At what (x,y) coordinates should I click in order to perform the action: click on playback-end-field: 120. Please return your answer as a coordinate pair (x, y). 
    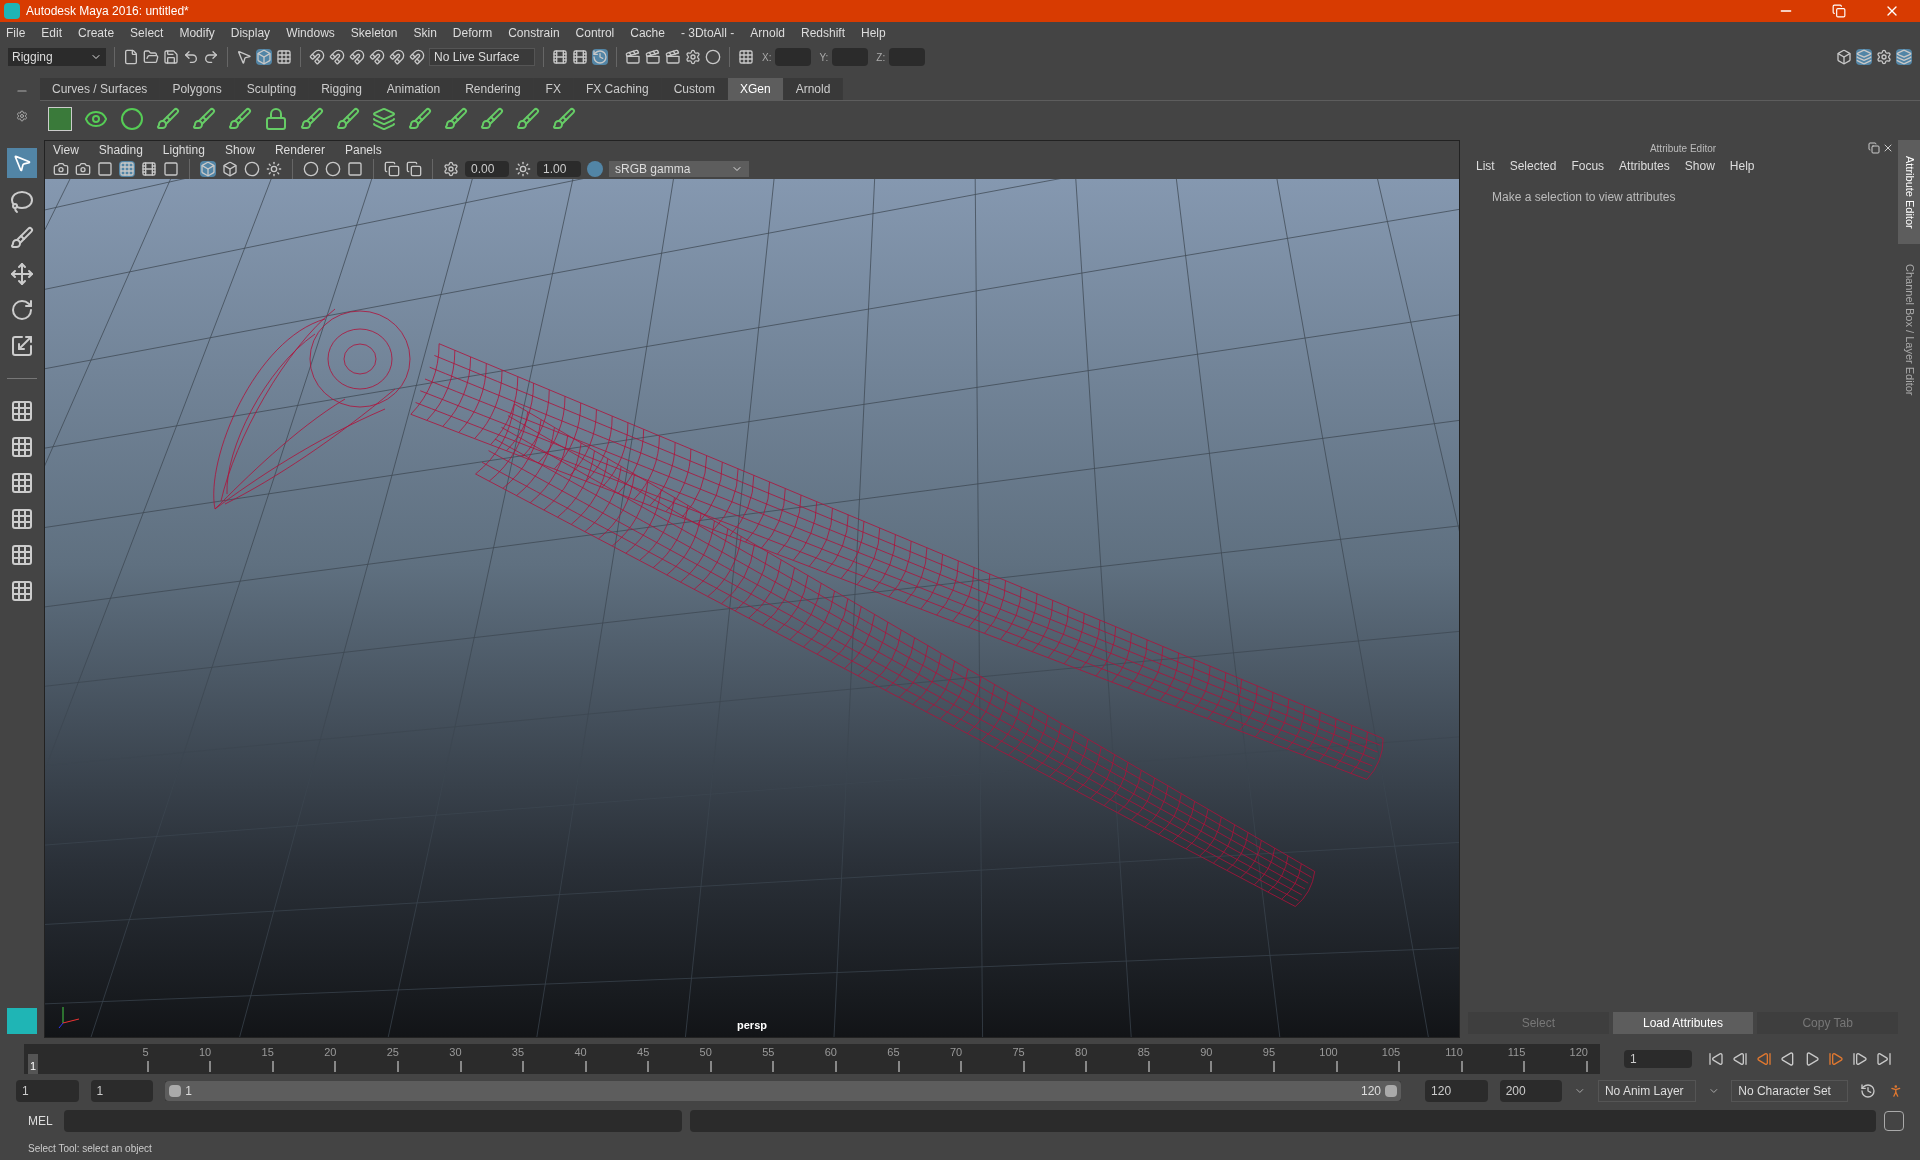
    Looking at the image, I should click on (1456, 1091).